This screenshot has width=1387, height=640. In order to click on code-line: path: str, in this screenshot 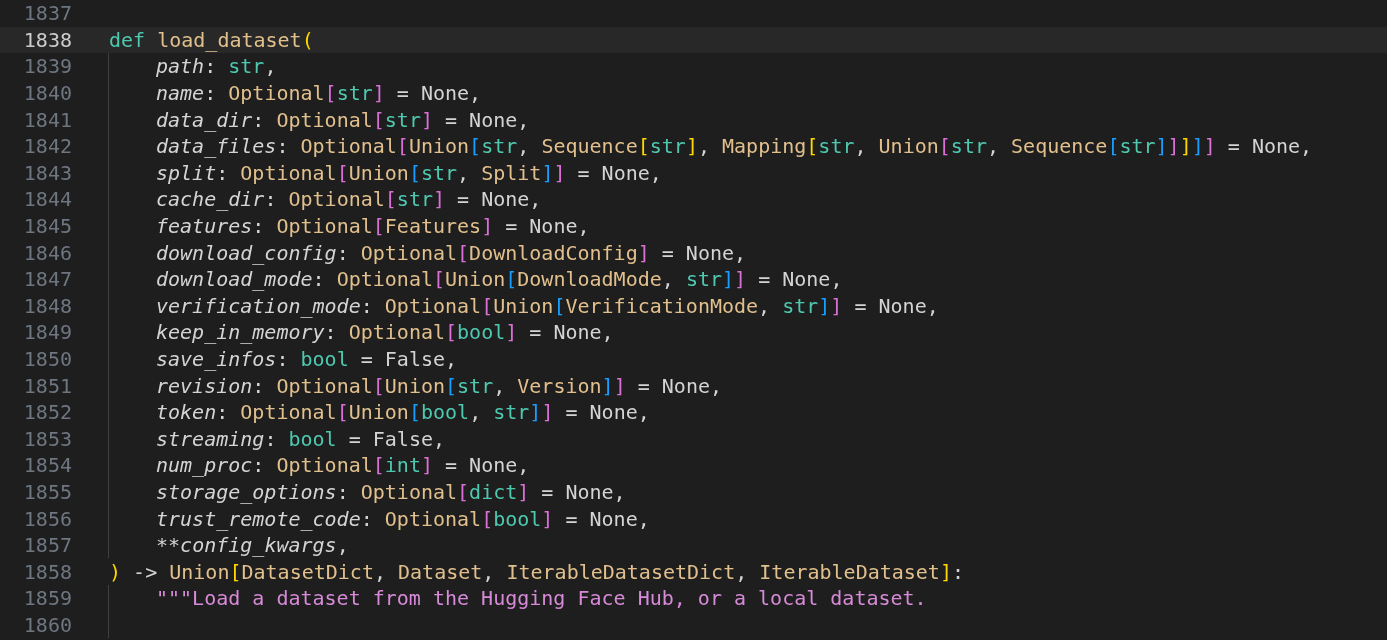, I will do `click(192, 66)`.